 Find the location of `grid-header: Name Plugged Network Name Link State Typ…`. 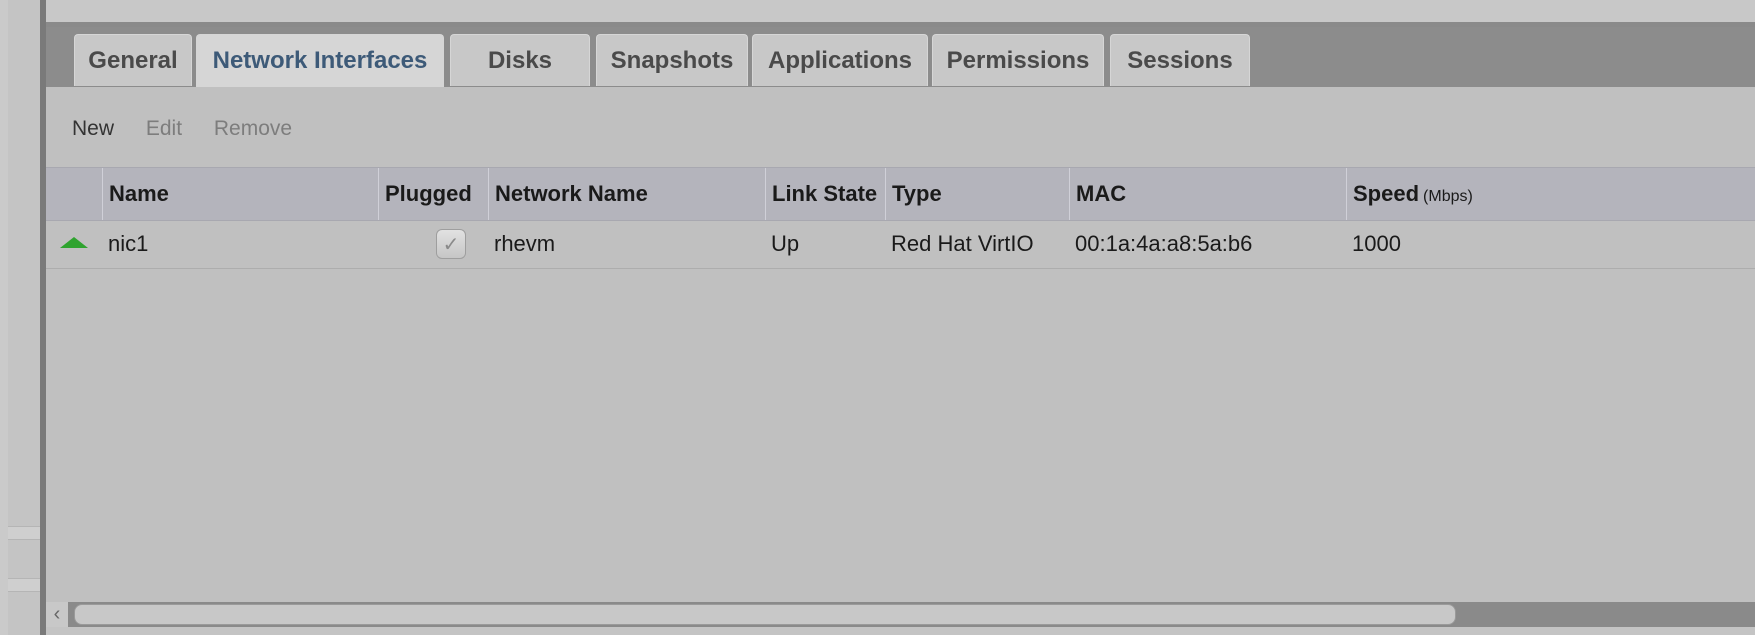

grid-header: Name Plugged Network Name Link State Typ… is located at coordinates (900, 194).